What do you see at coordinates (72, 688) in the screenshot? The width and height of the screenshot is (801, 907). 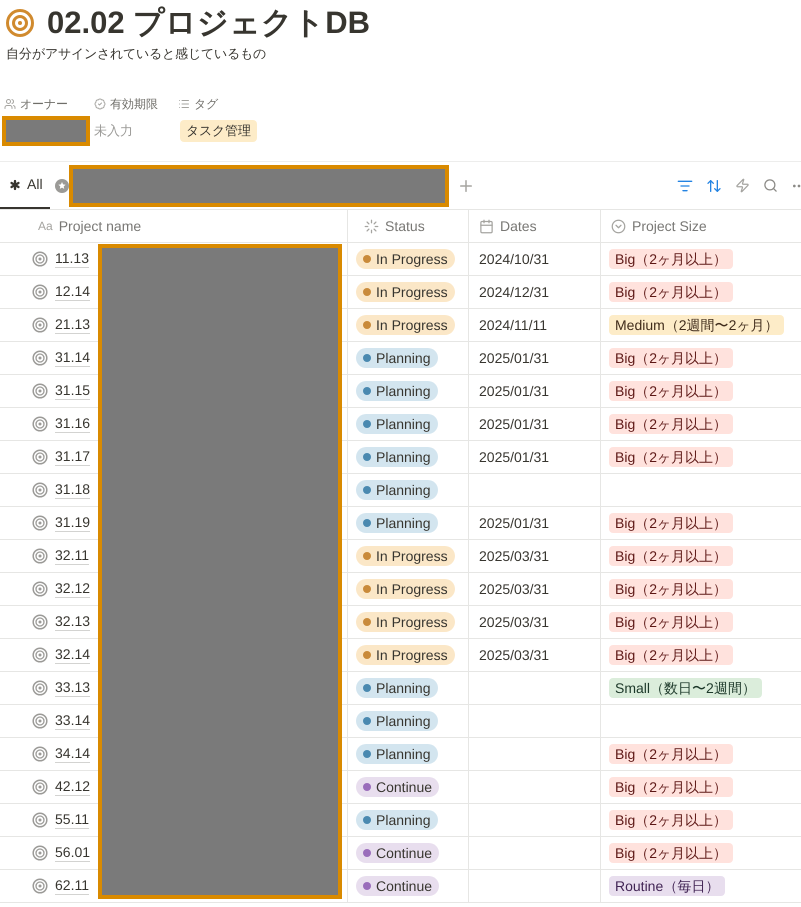 I see `project-name: 33.13` at bounding box center [72, 688].